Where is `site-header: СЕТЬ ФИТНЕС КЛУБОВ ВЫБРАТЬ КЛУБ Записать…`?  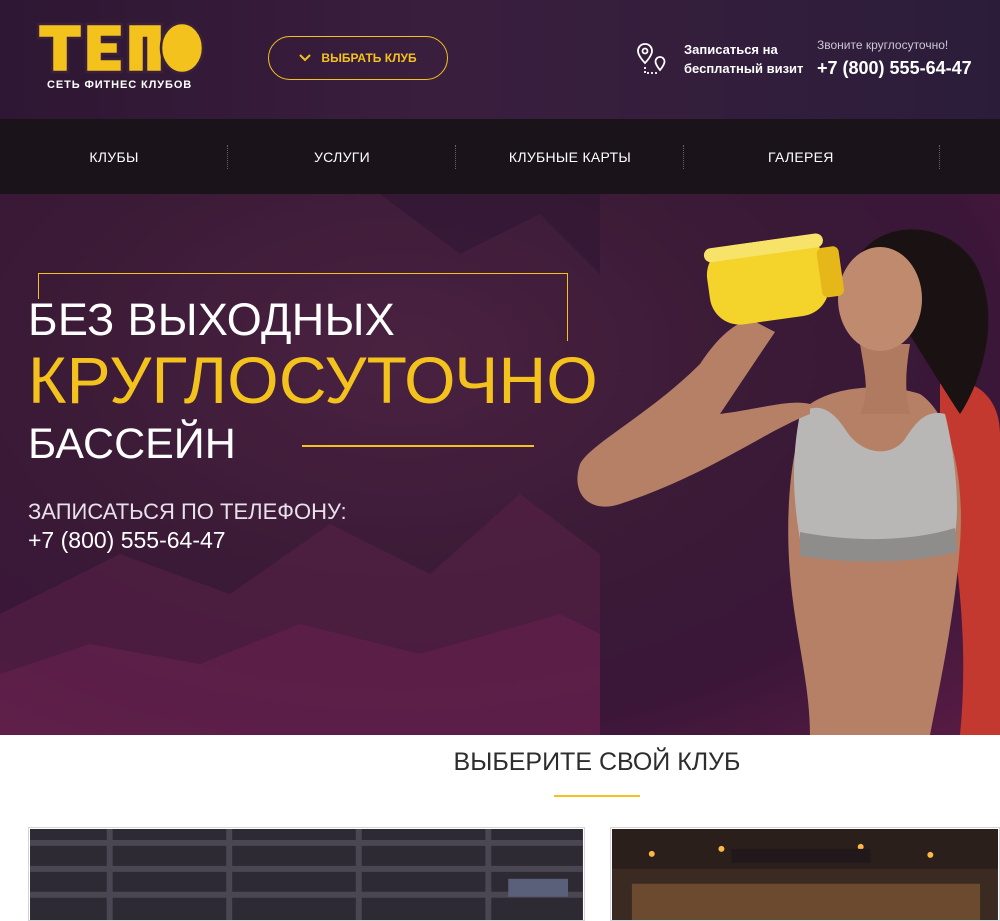
site-header: СЕТЬ ФИТНЕС КЛУБОВ ВЫБРАТЬ КЛУБ Записать… is located at coordinates (500, 59).